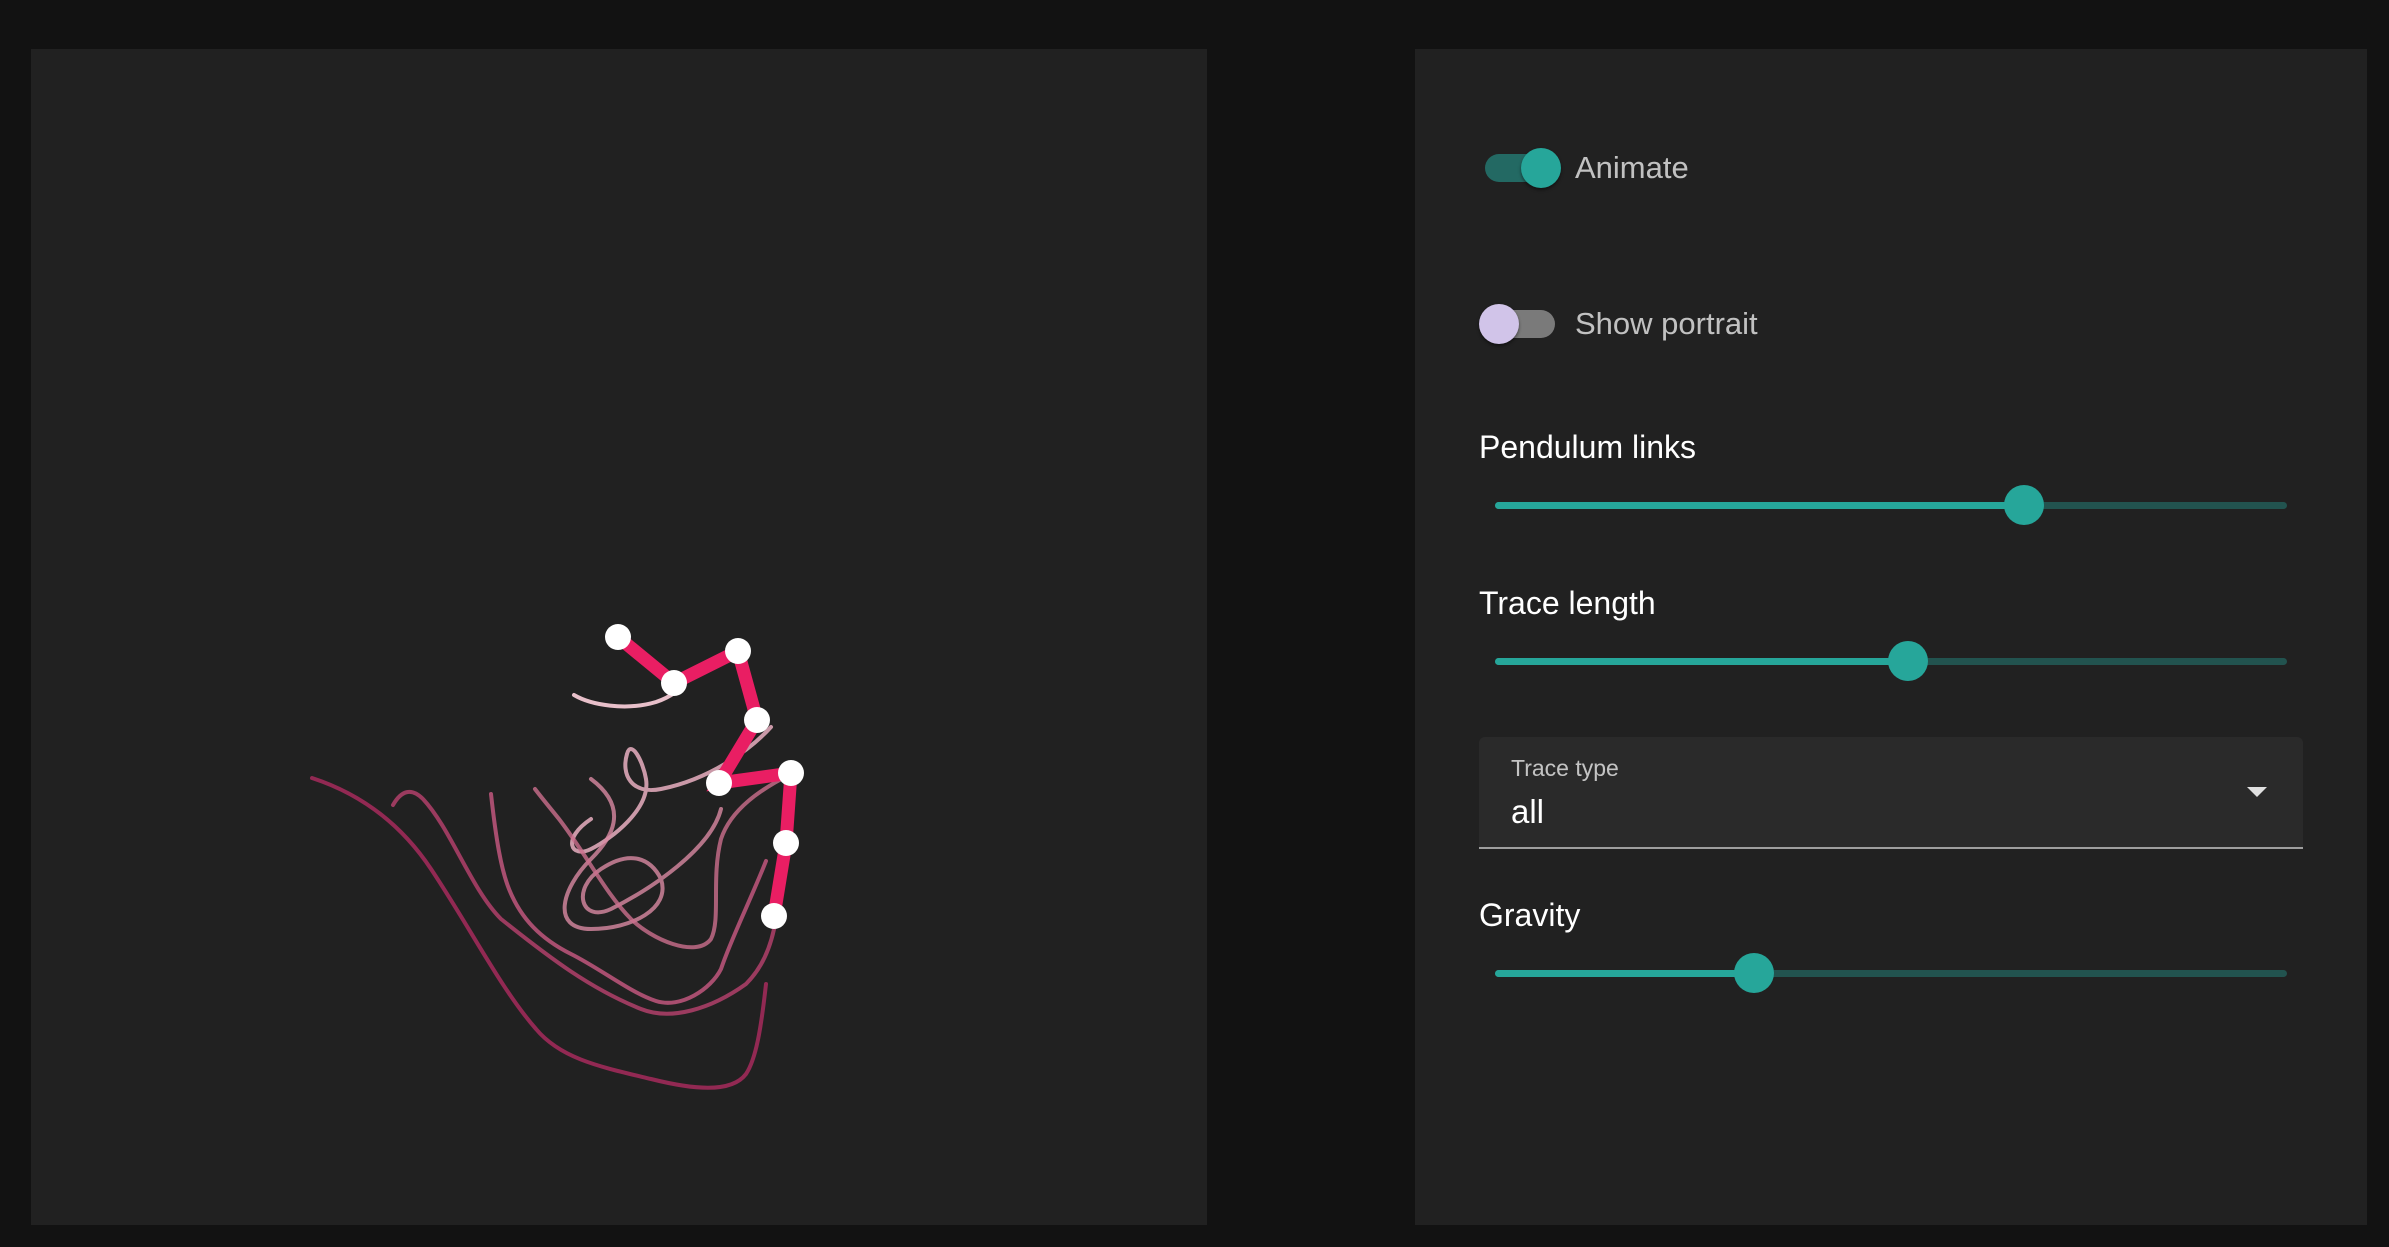  What do you see at coordinates (1528, 811) in the screenshot?
I see `trace-type-value: all` at bounding box center [1528, 811].